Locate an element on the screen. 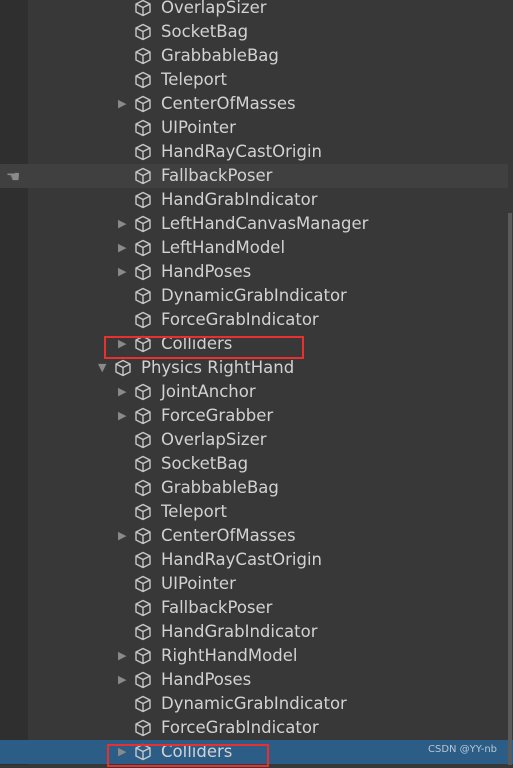  tree-item: ▶ LeftHandModel is located at coordinates (254, 248).